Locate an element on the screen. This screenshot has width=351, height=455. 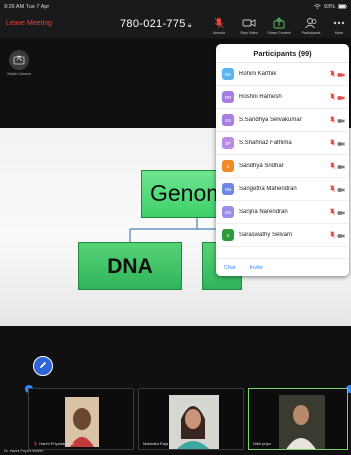
more-label: More is located at coordinates (339, 33).